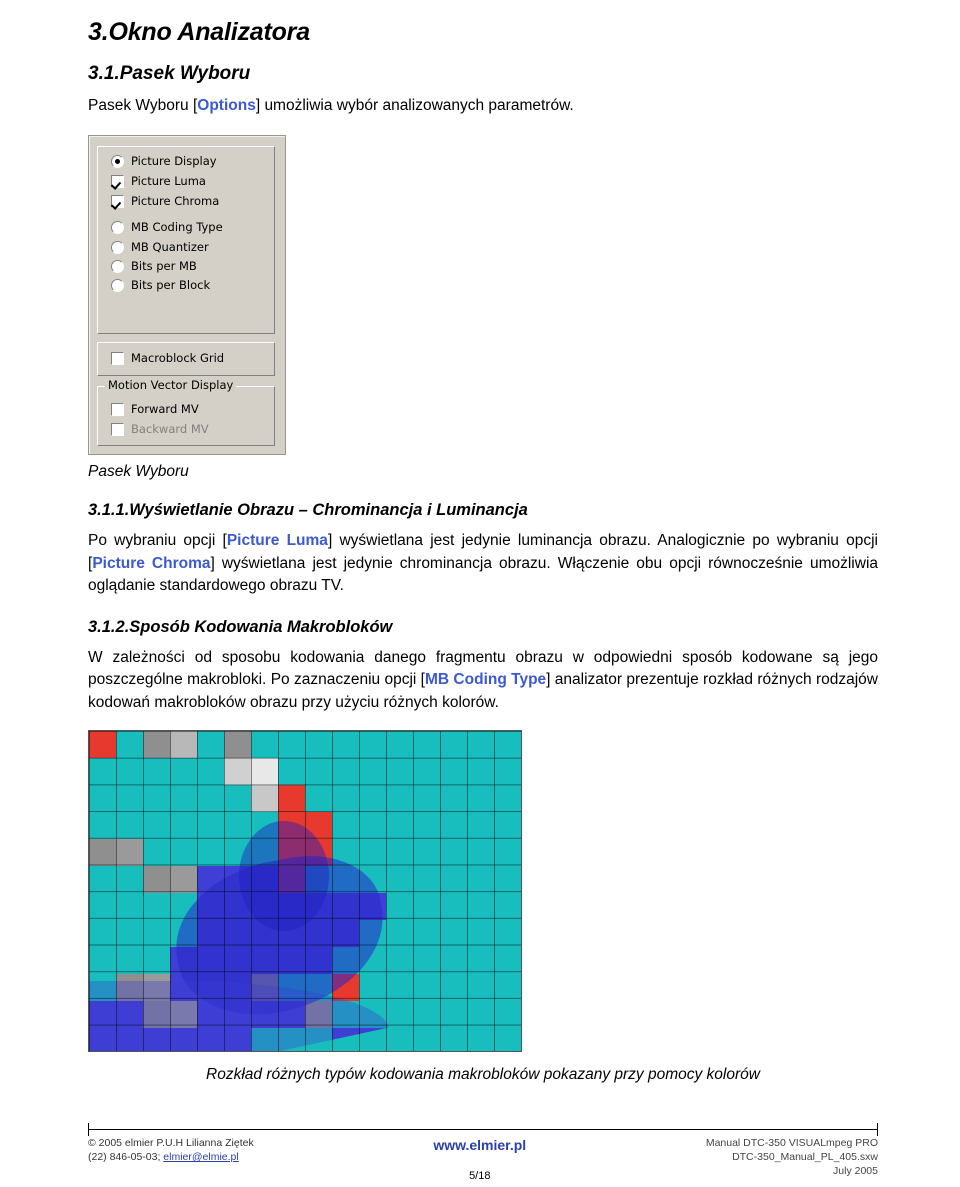 The image size is (960, 1187). Describe the element at coordinates (855, 1171) in the screenshot. I see `footer-date: July 2005` at that location.